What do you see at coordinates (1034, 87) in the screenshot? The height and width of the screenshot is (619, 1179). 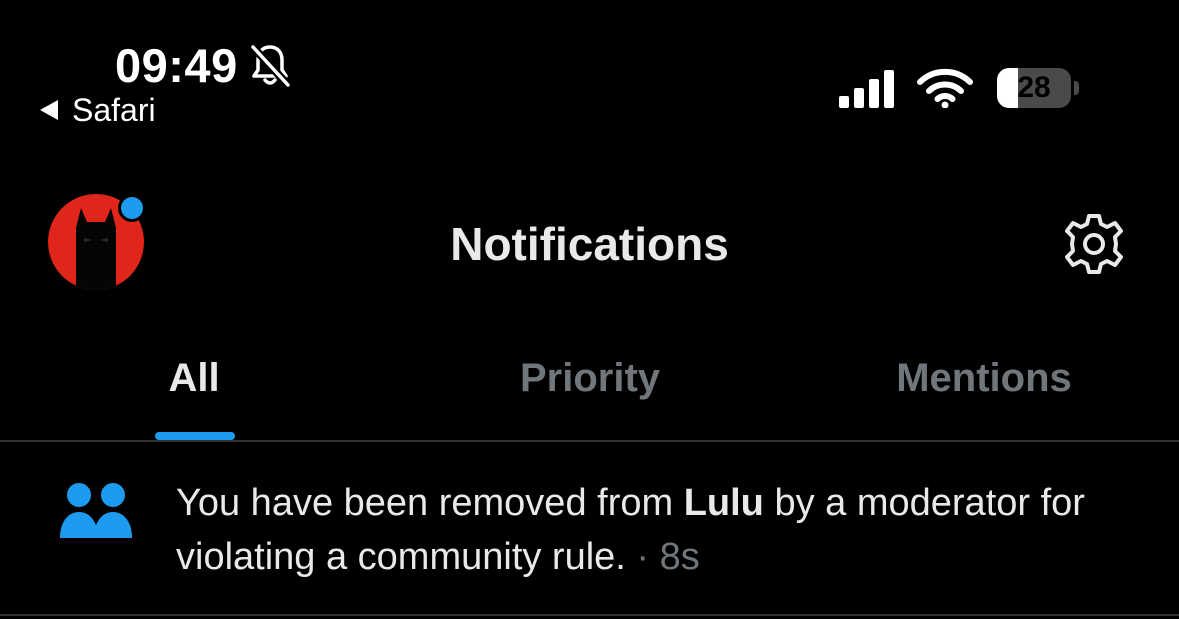 I see `battery-percentage: 28` at bounding box center [1034, 87].